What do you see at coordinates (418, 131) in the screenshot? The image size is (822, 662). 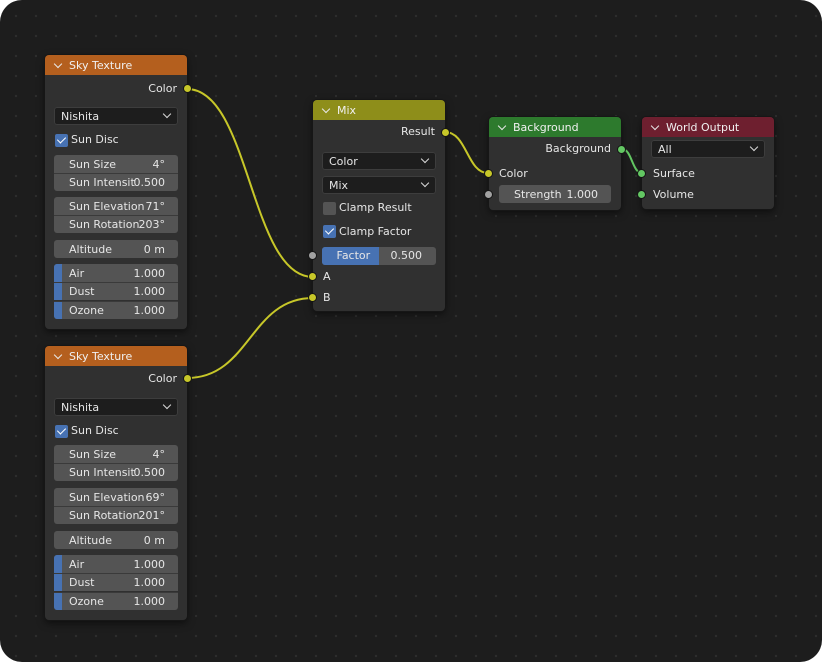 I see `output-result-label: Result` at bounding box center [418, 131].